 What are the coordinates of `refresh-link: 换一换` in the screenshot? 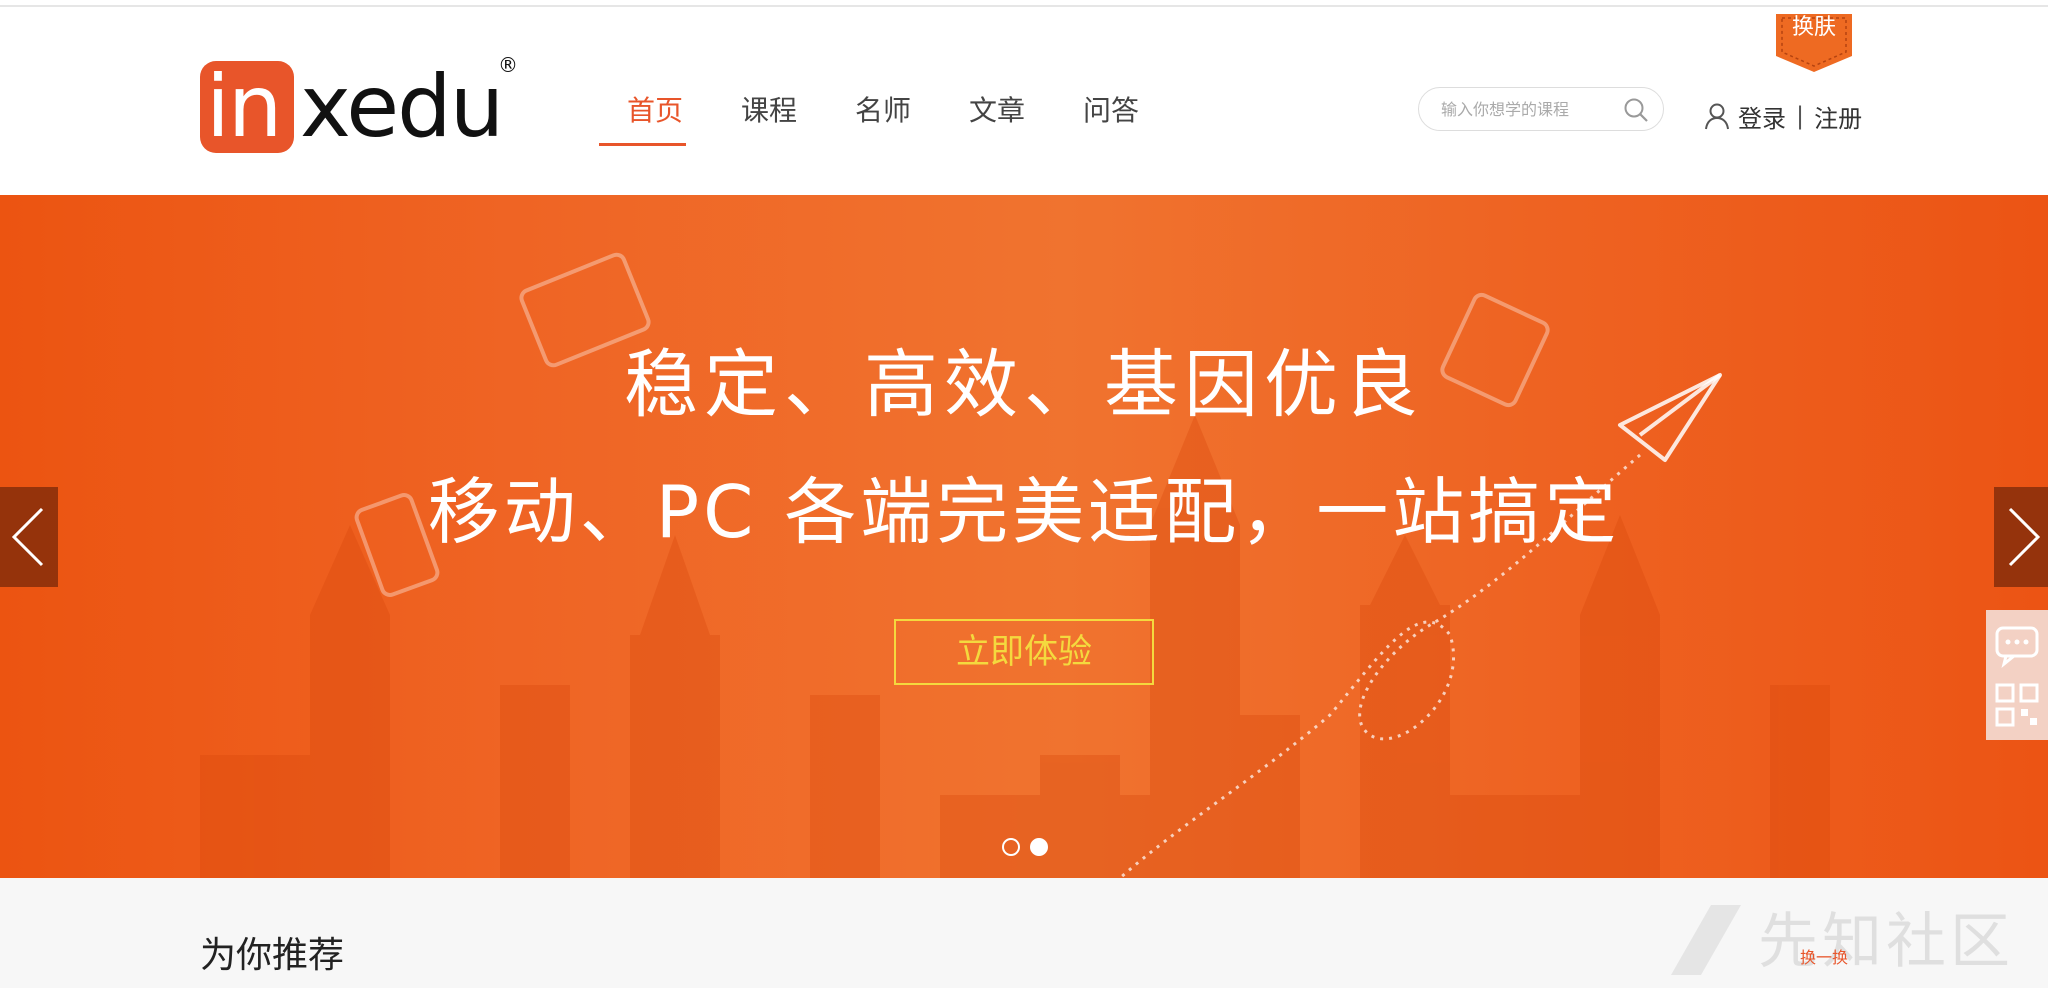 It's located at (1824, 956).